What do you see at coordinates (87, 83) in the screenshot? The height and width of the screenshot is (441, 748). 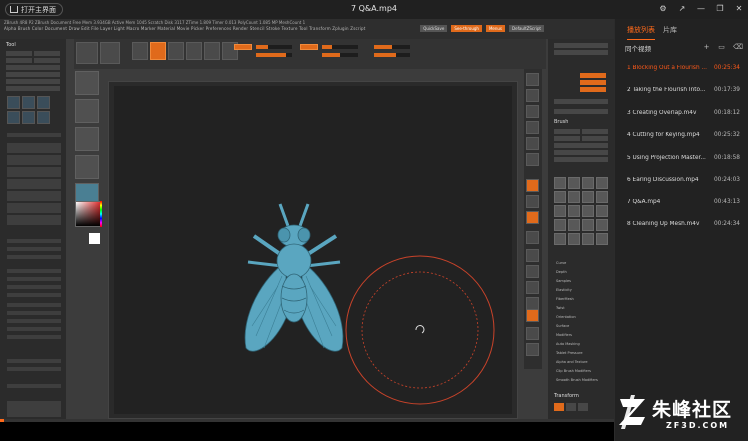 I see `brush-thumb` at bounding box center [87, 83].